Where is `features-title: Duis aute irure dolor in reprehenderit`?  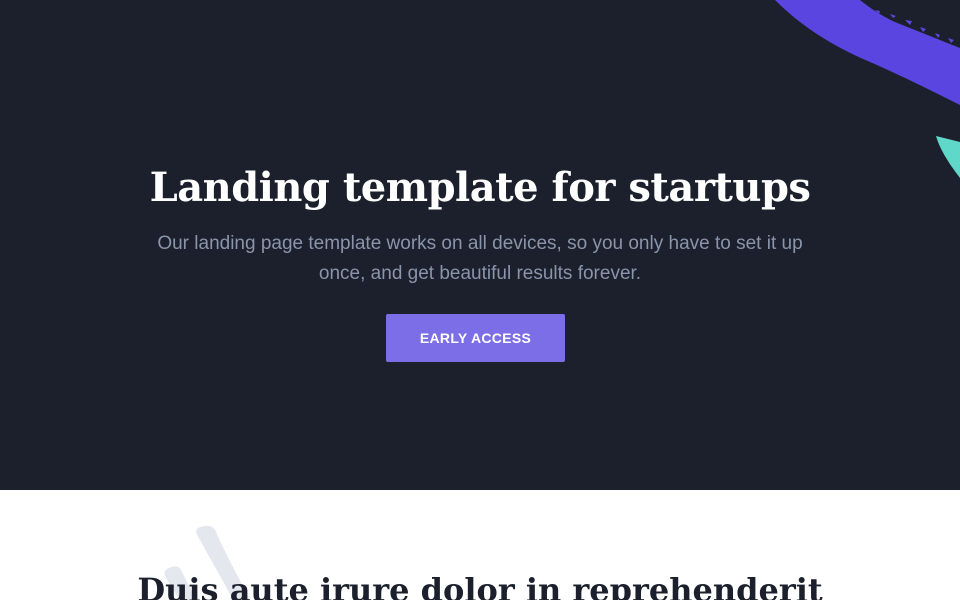 features-title: Duis aute irure dolor in reprehenderit is located at coordinates (480, 585).